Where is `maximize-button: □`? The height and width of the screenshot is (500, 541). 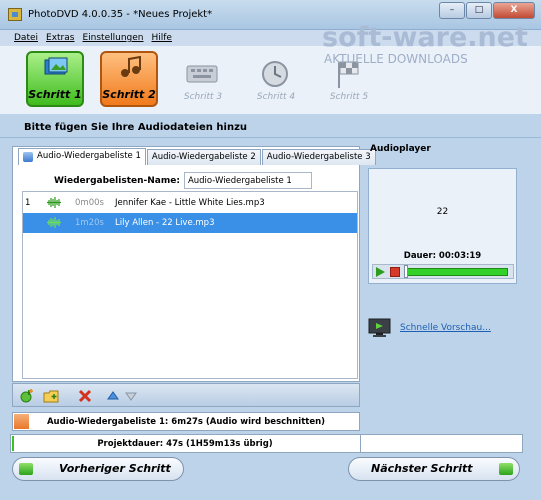 maximize-button: □ is located at coordinates (479, 10).